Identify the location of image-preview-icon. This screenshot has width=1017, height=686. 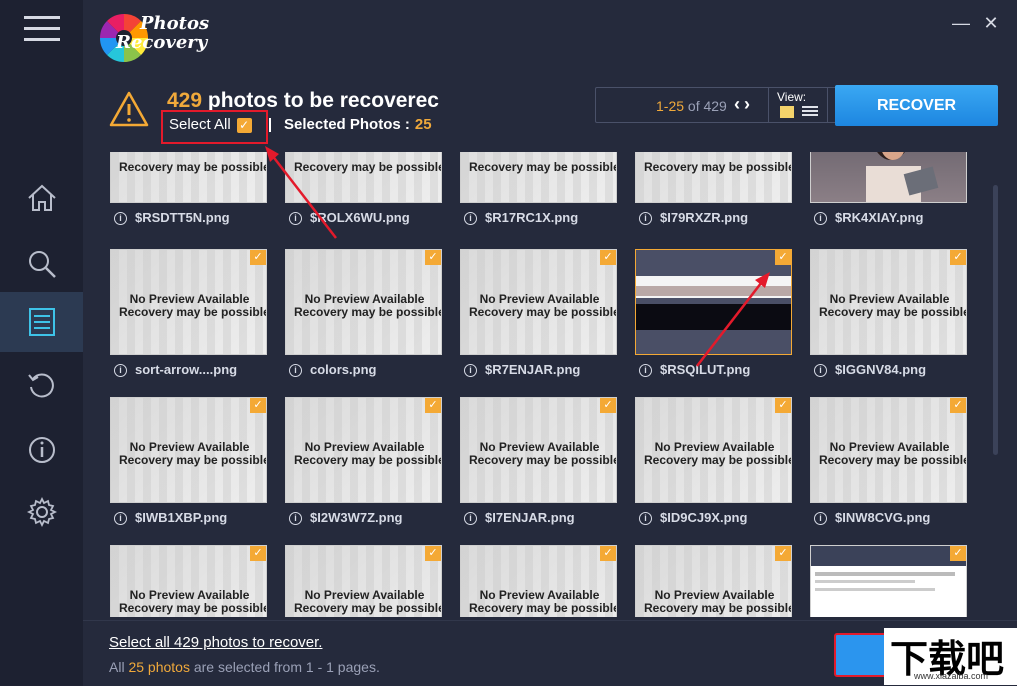
(713, 303).